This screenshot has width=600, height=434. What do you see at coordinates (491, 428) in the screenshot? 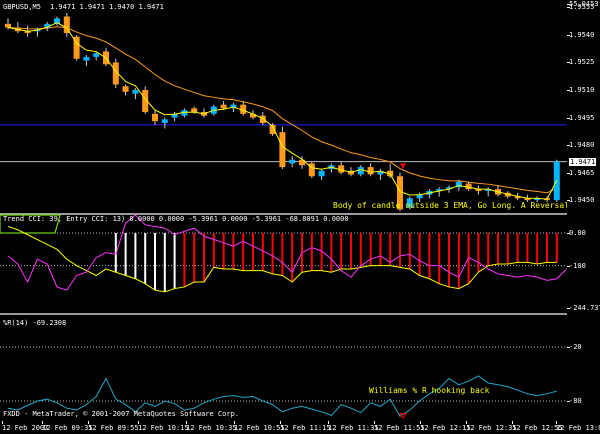
I see `time-axis-label: 12 Feb 12:35` at bounding box center [491, 428].